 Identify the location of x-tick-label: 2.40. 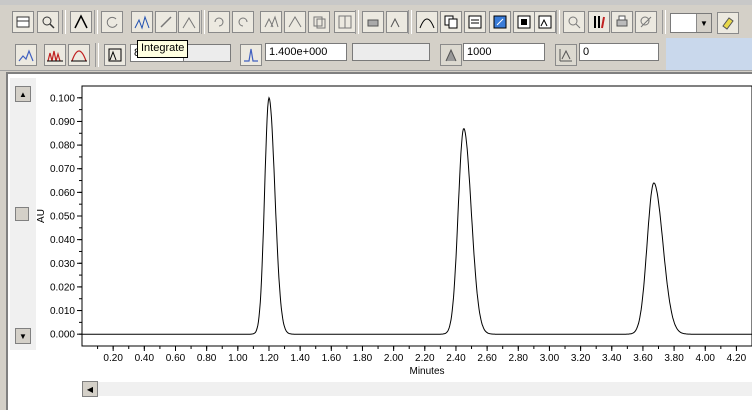
(456, 358).